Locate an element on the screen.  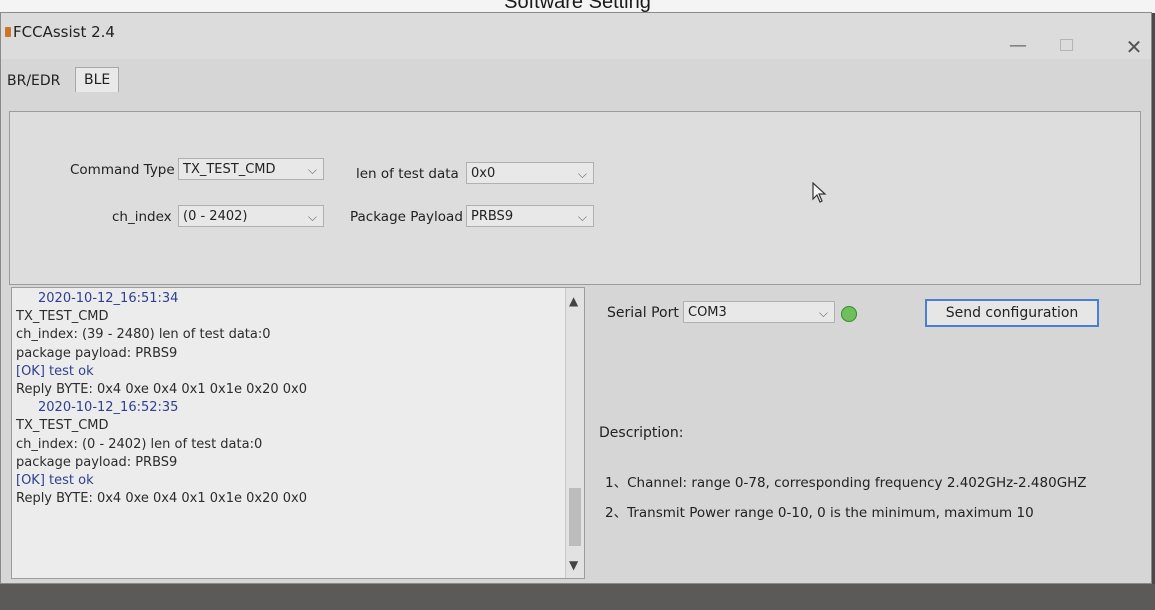
ch-index-label: ch_index is located at coordinates (142, 217).